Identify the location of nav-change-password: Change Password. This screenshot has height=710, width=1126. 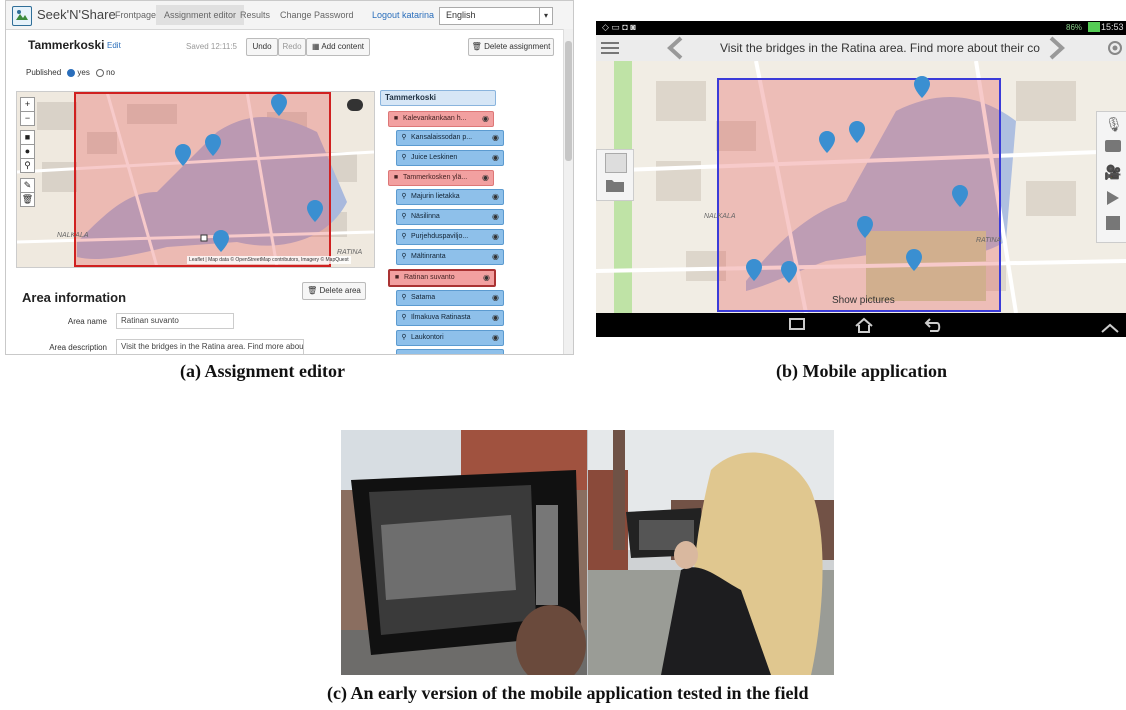
(317, 15).